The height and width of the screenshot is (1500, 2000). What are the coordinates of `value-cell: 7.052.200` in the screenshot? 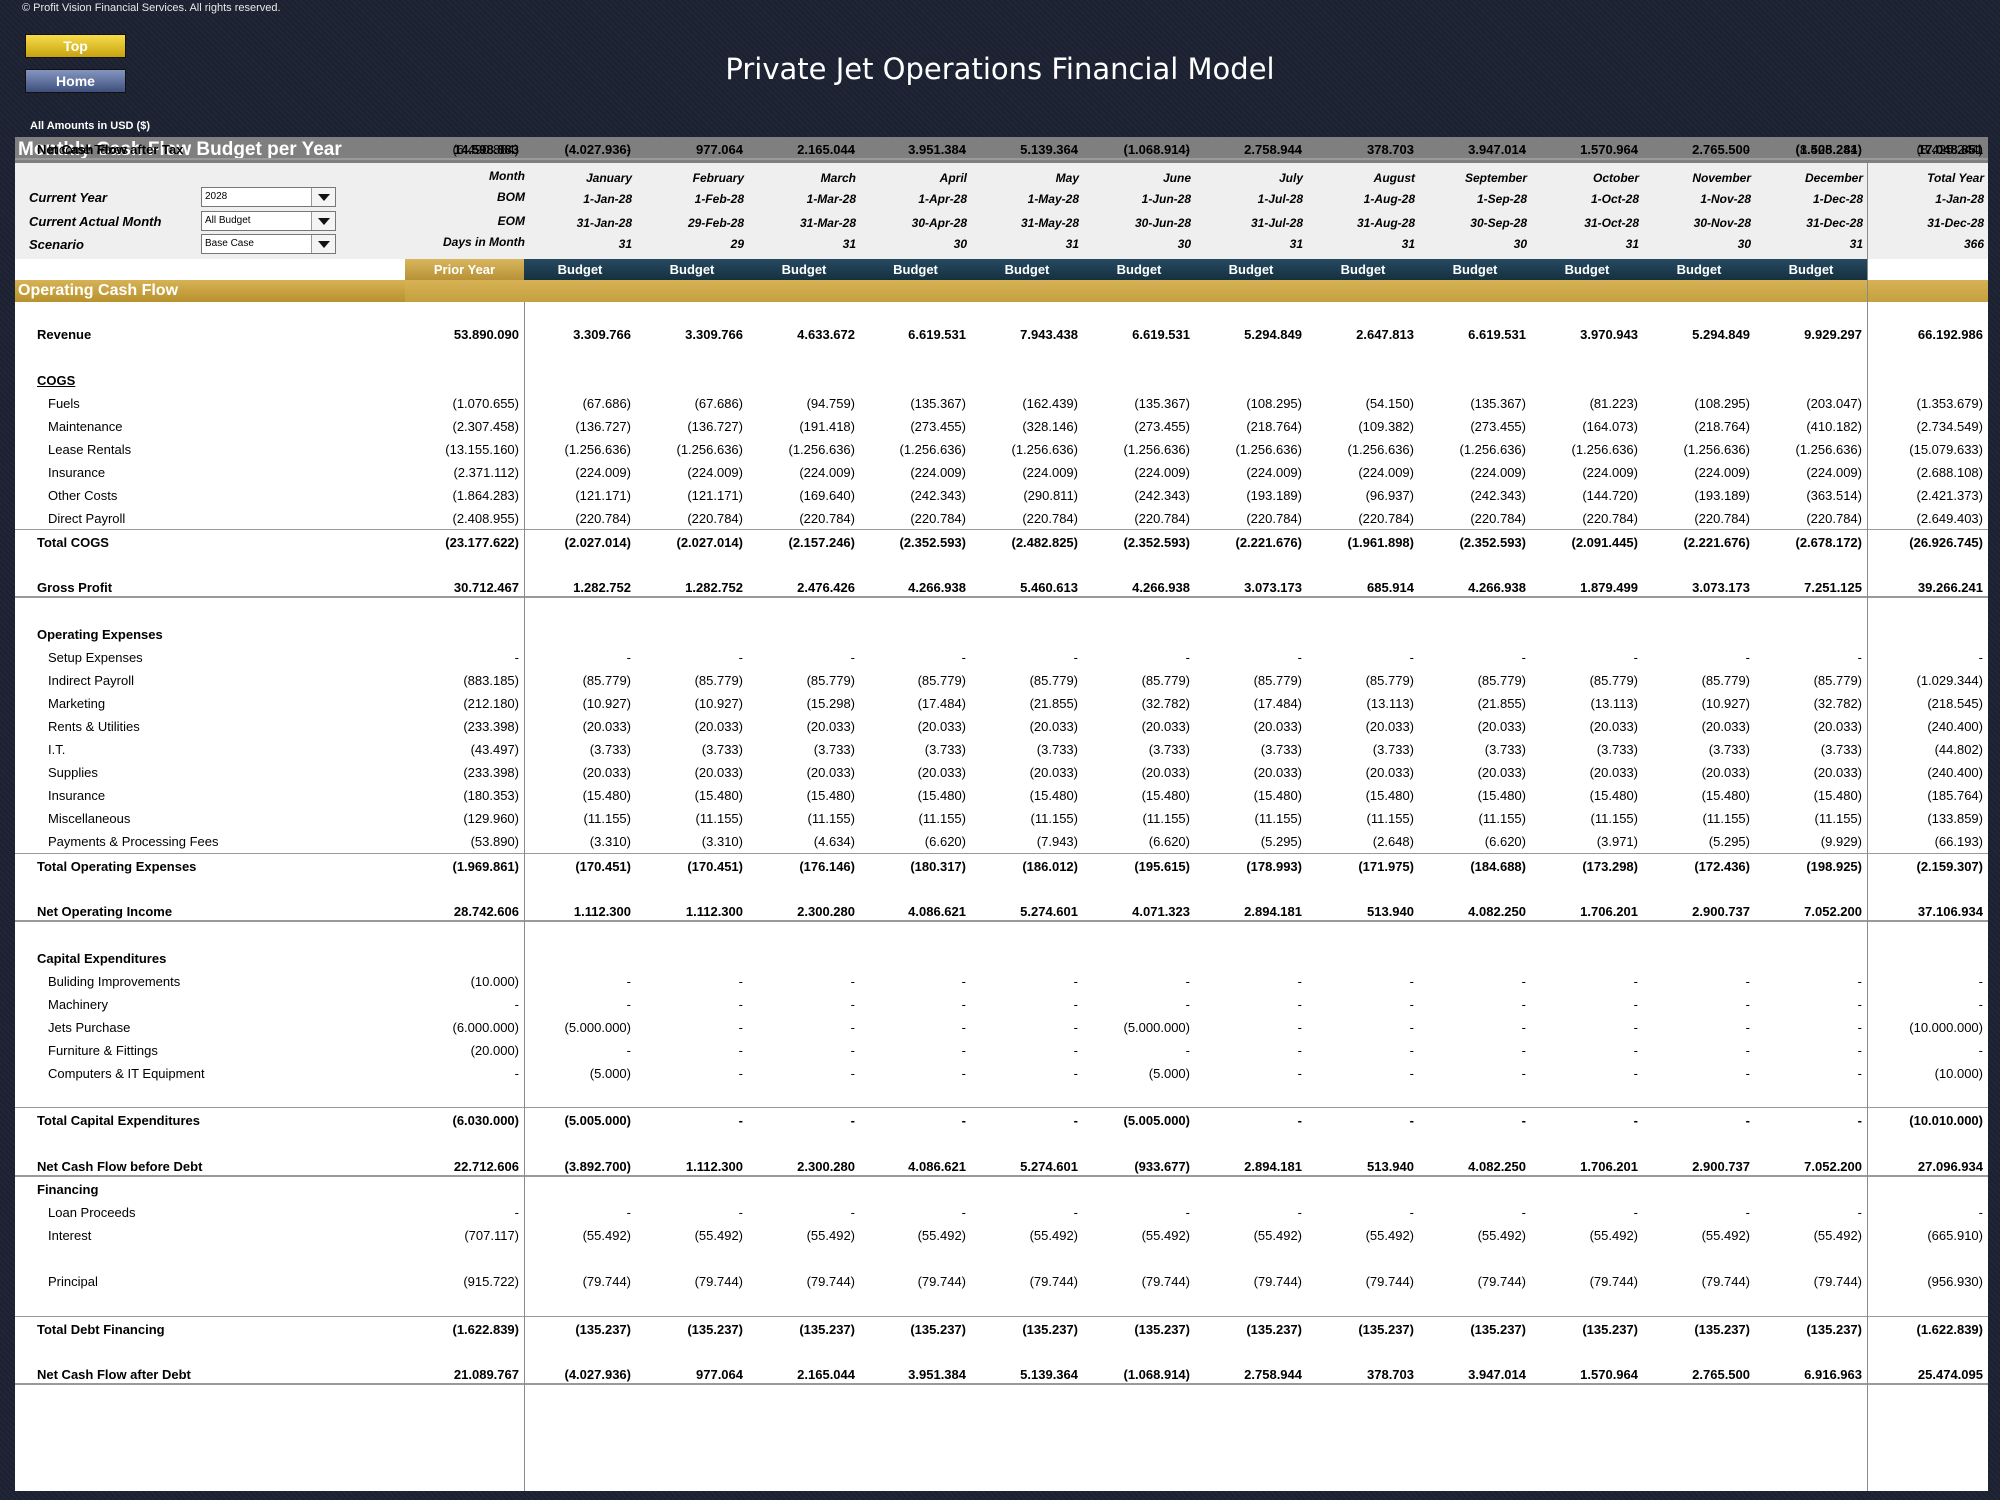 It's located at (1833, 911).